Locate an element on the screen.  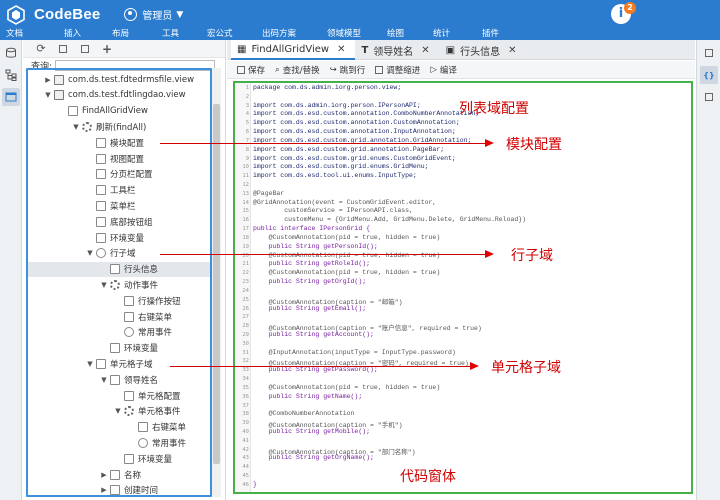
menu-item: 布局 is located at coordinates (120, 34).